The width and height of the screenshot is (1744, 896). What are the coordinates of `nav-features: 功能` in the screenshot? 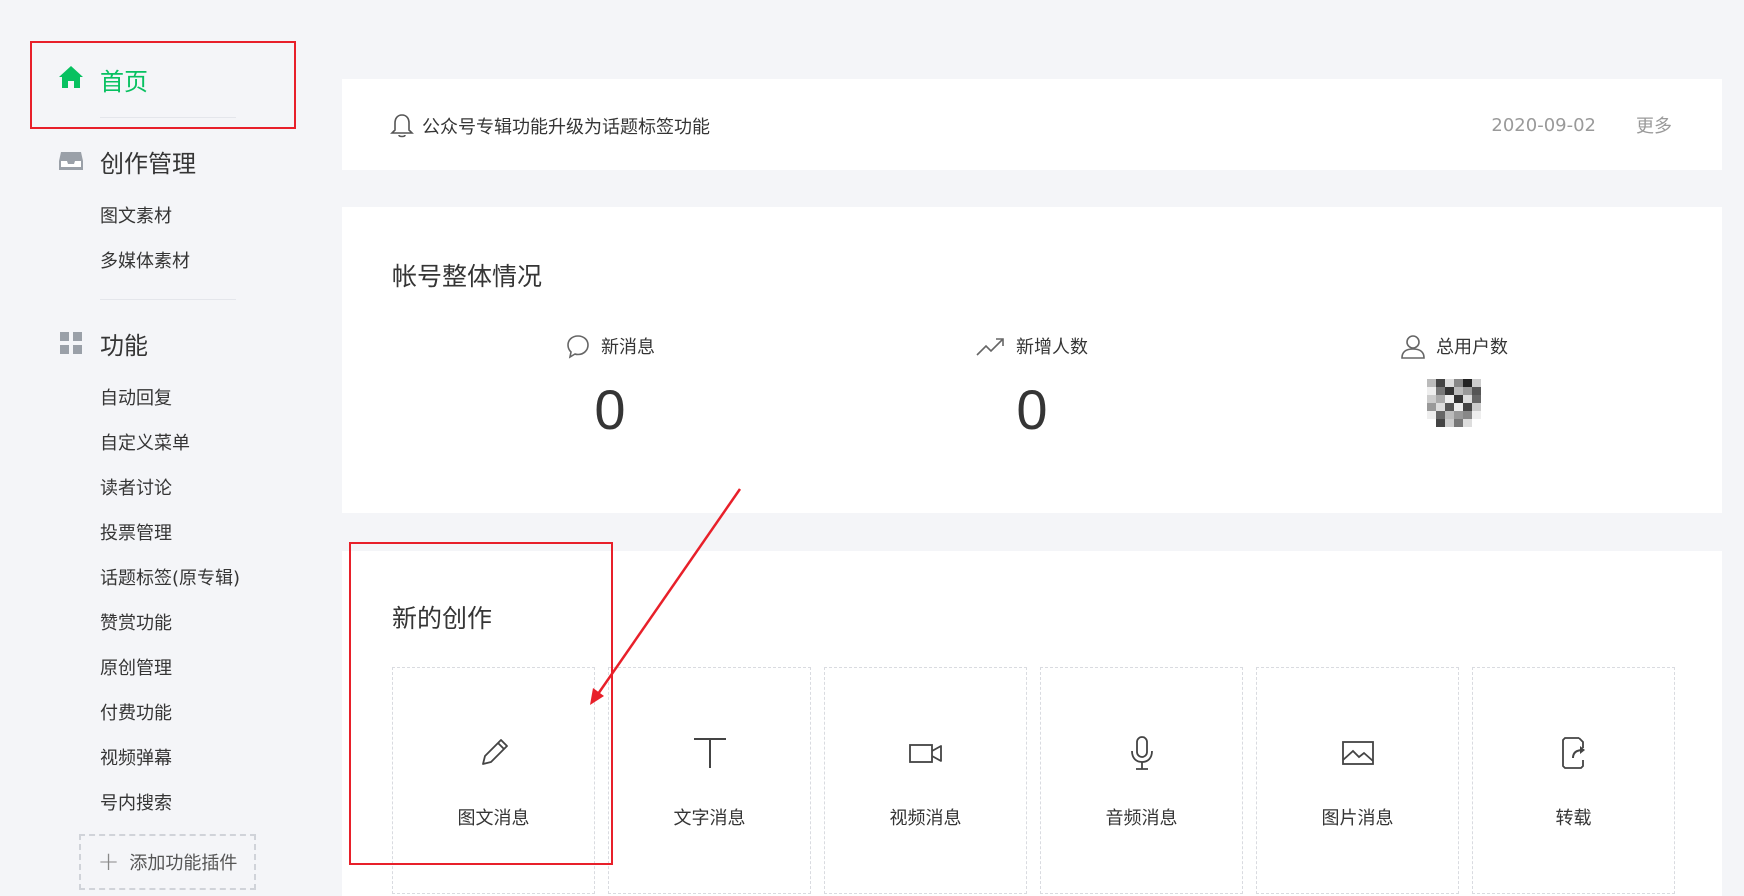 It's located at (124, 343).